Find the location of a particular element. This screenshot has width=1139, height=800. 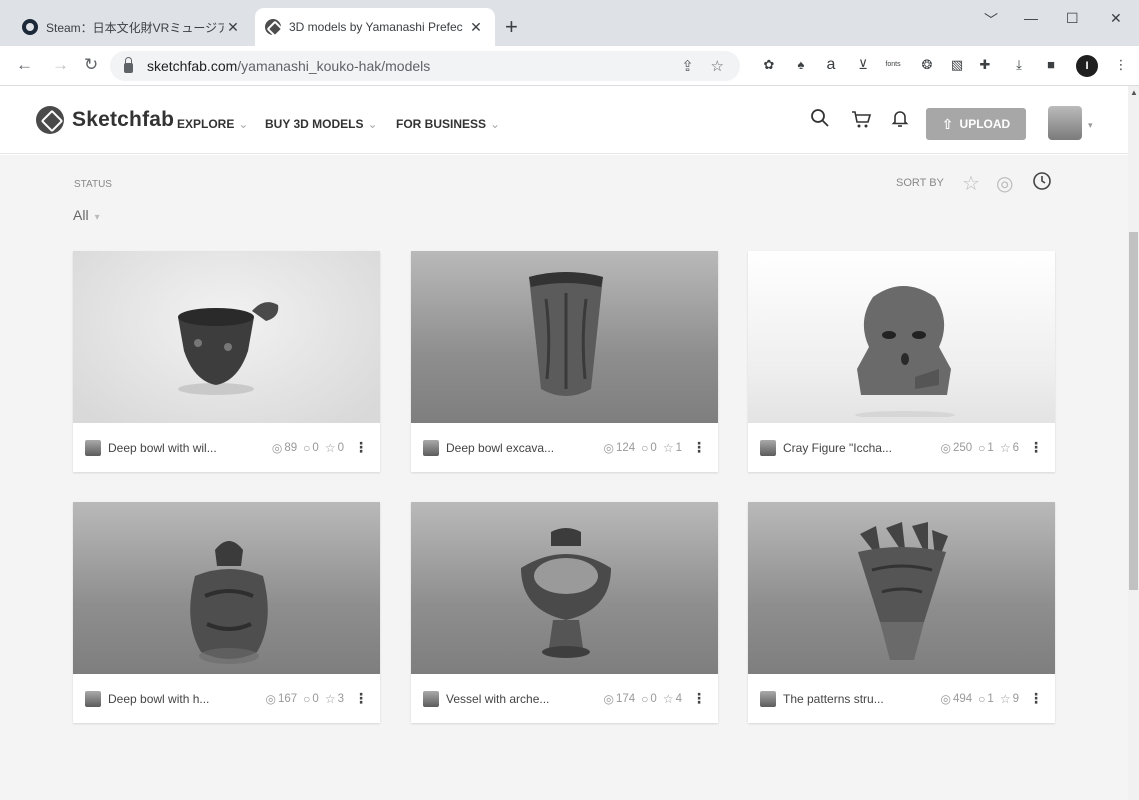

search-icon is located at coordinates (820, 121).